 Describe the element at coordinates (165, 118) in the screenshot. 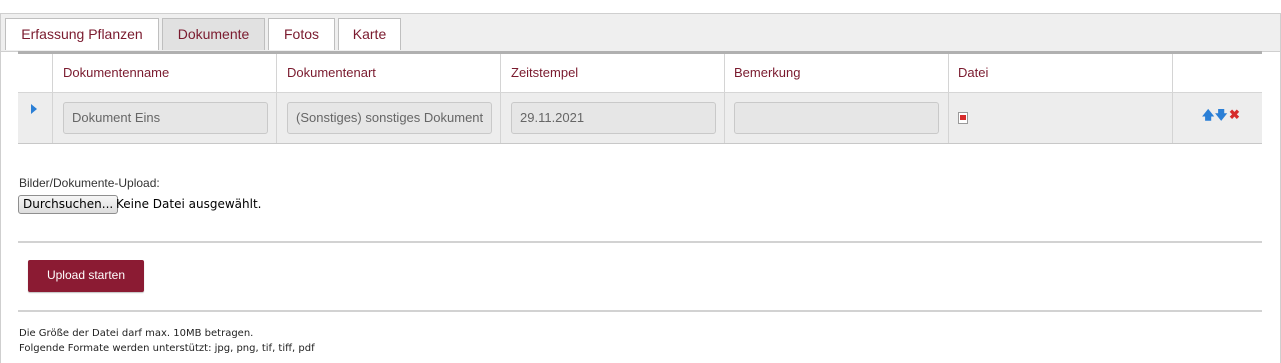

I see `document-name-field: Dokument Eins` at that location.